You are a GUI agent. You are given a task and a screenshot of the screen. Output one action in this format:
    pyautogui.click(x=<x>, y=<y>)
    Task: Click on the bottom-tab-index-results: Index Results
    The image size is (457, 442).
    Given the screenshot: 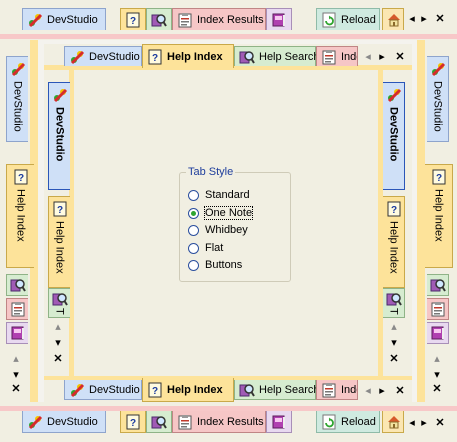 What is the action you would take?
    pyautogui.click(x=219, y=422)
    